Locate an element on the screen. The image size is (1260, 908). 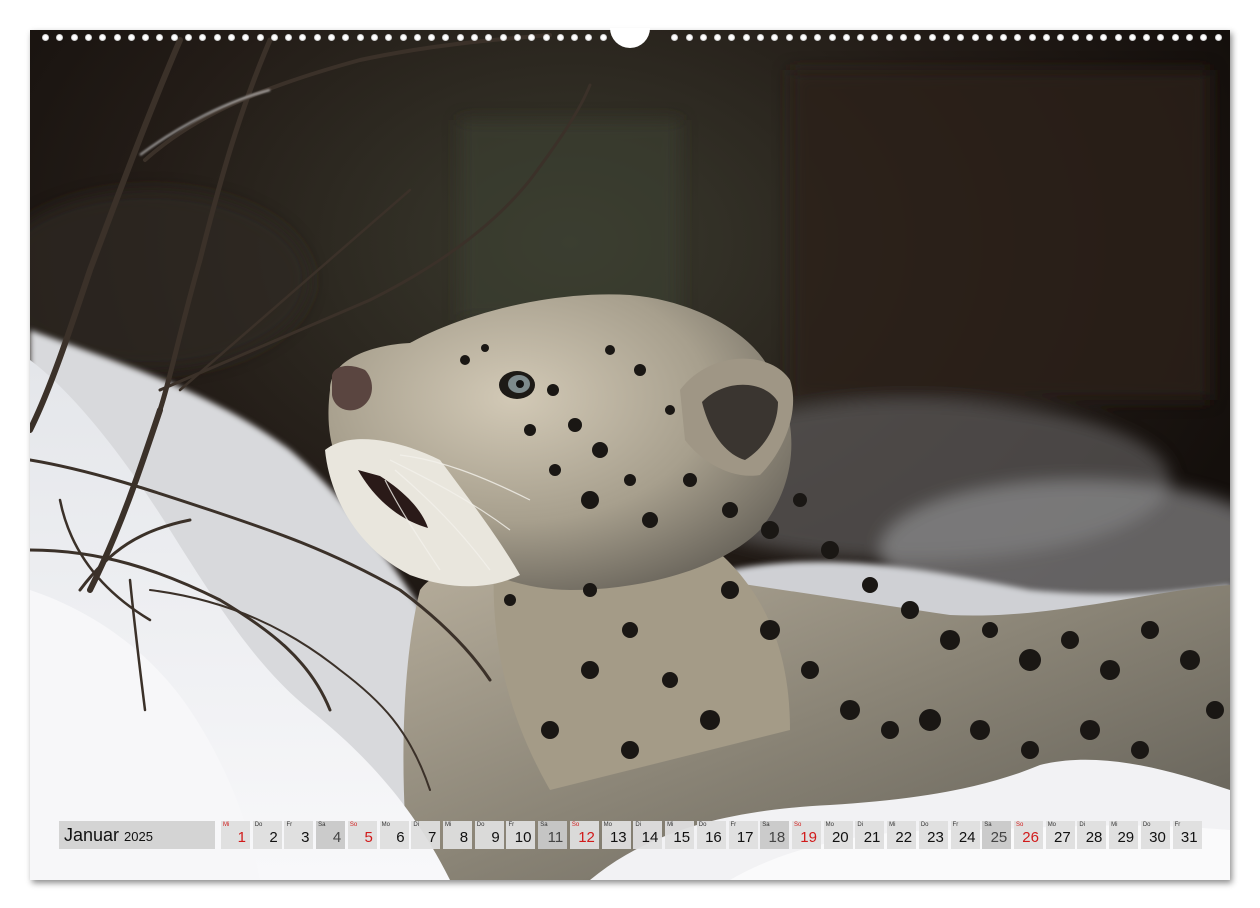
month-year: 2025 is located at coordinates (138, 836).